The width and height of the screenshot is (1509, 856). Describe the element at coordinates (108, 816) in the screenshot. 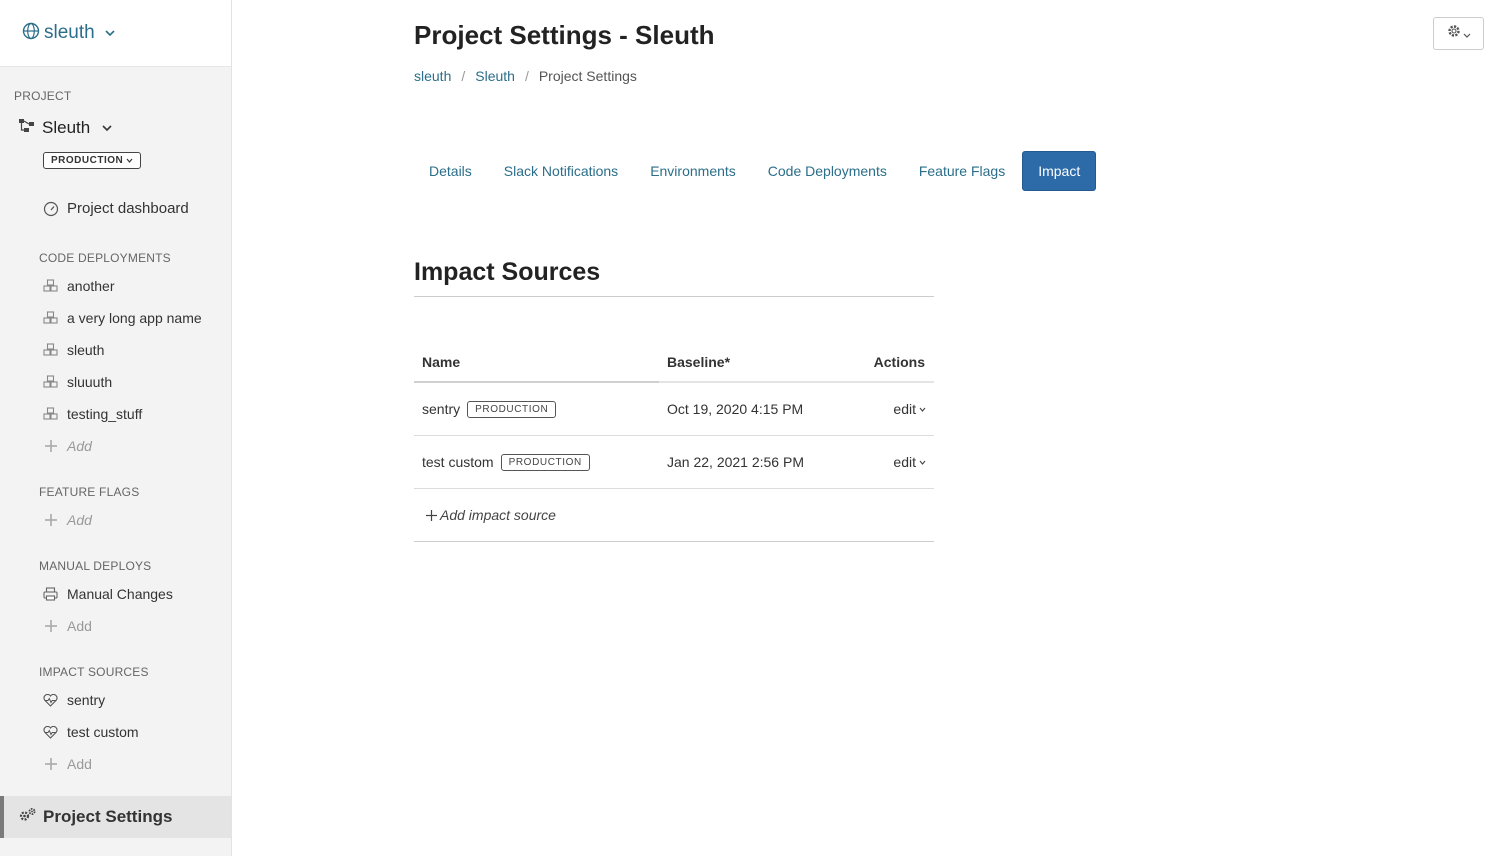

I see `sidebar-item-label: Project Settings` at that location.